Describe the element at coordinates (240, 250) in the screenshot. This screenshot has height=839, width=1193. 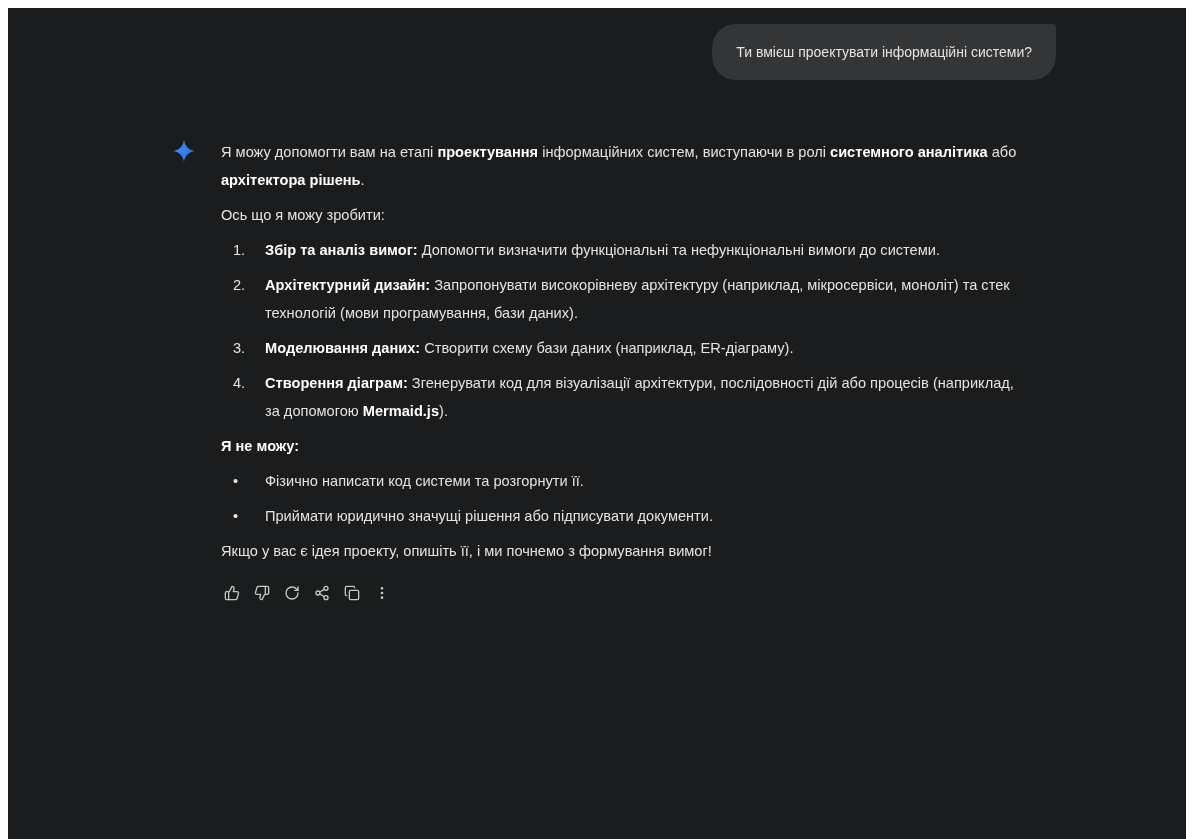
I see `list-number: 1.` at that location.